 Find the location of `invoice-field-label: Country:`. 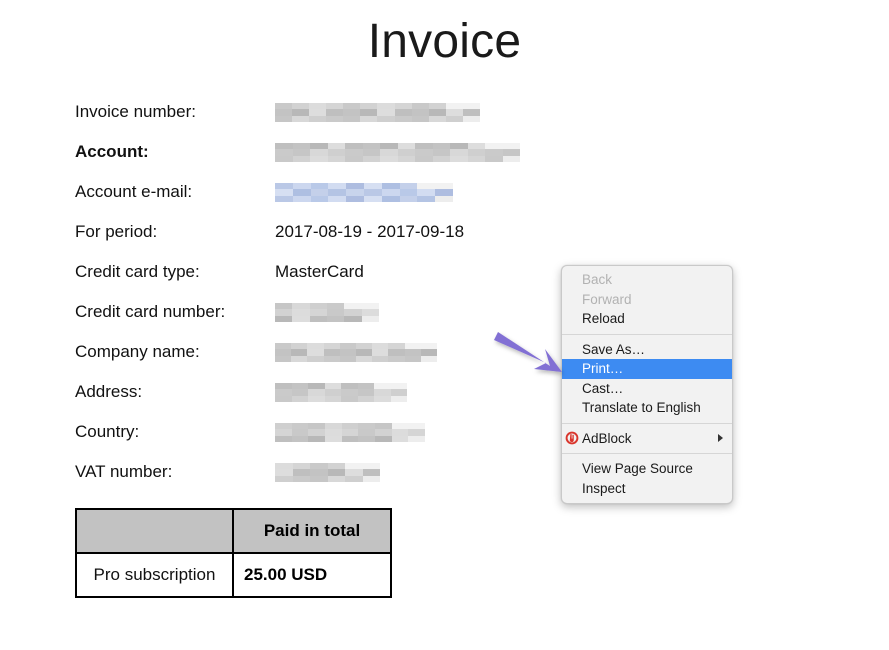

invoice-field-label: Country: is located at coordinates (107, 431).